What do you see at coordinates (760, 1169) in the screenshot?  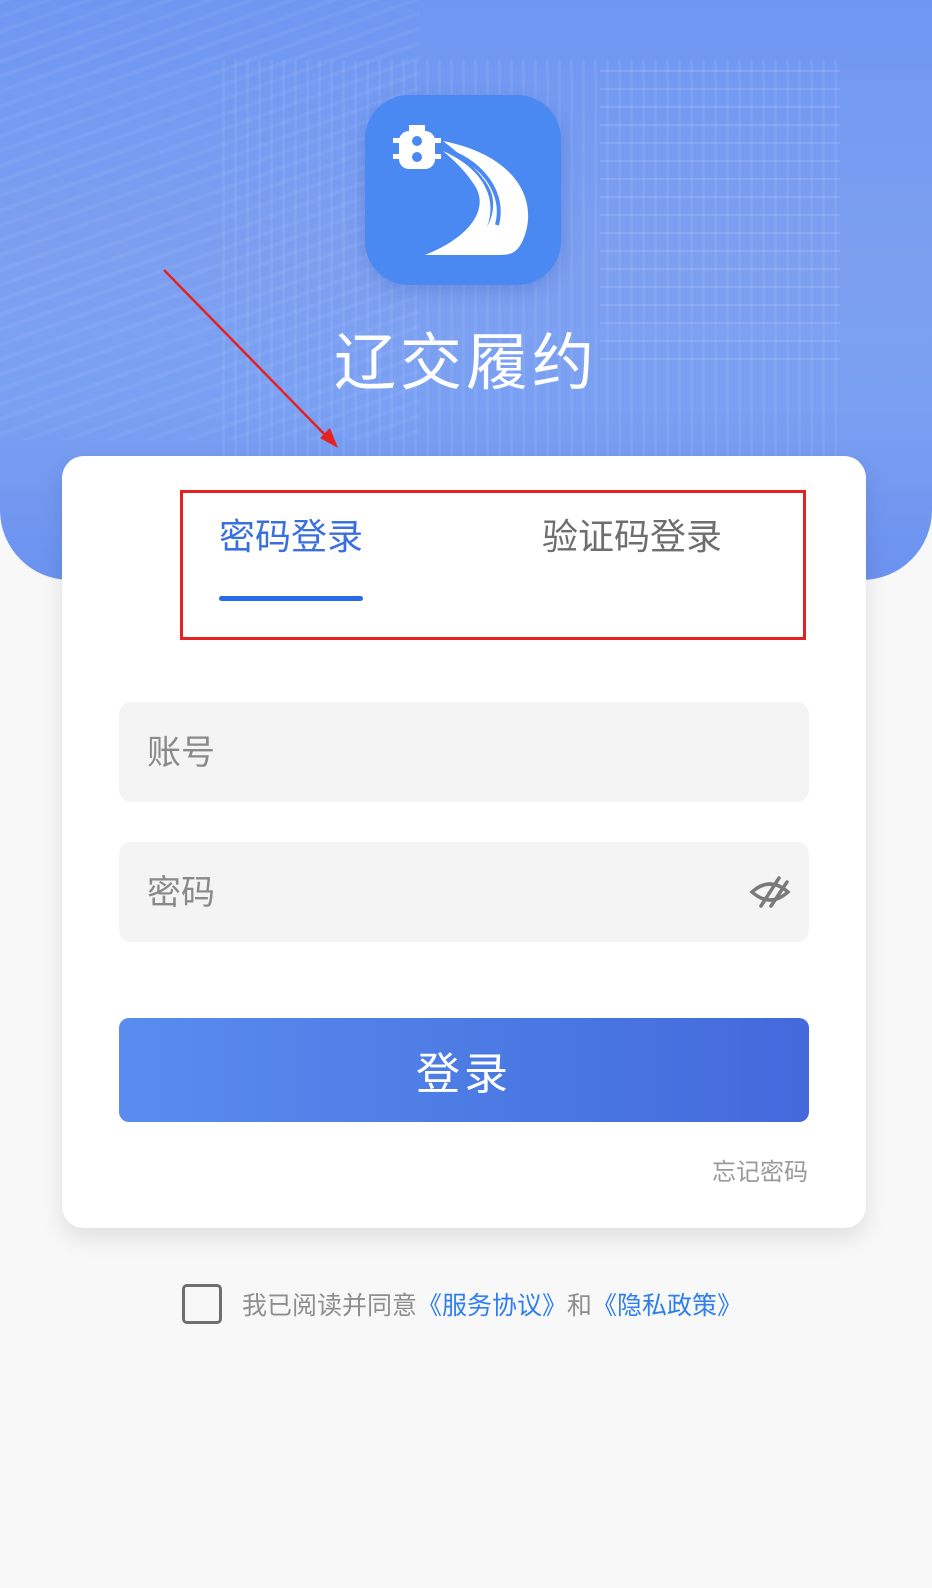 I see `forgot-password-link: 忘记密码` at bounding box center [760, 1169].